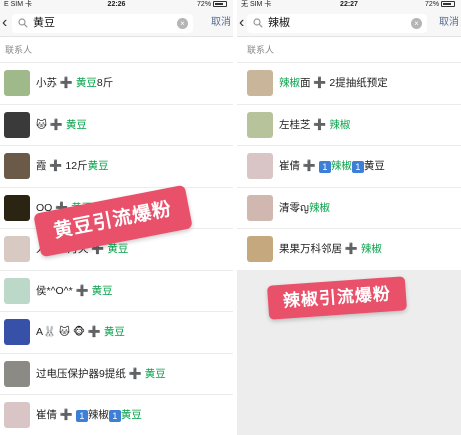 The image size is (461, 435). Describe the element at coordinates (116, 125) in the screenshot. I see `contact-row: 🐱 ➕ 黄豆` at that location.